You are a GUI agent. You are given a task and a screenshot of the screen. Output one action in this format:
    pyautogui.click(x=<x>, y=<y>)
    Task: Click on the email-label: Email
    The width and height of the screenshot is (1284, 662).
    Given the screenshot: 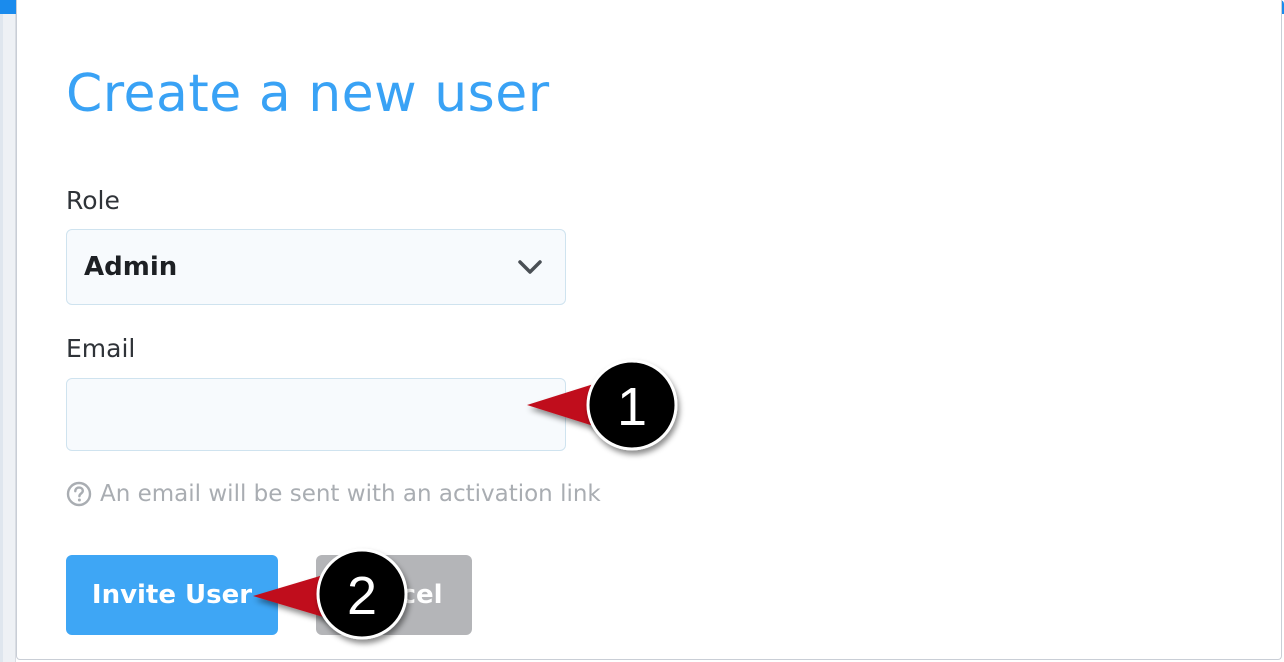 What is the action you would take?
    pyautogui.click(x=101, y=348)
    